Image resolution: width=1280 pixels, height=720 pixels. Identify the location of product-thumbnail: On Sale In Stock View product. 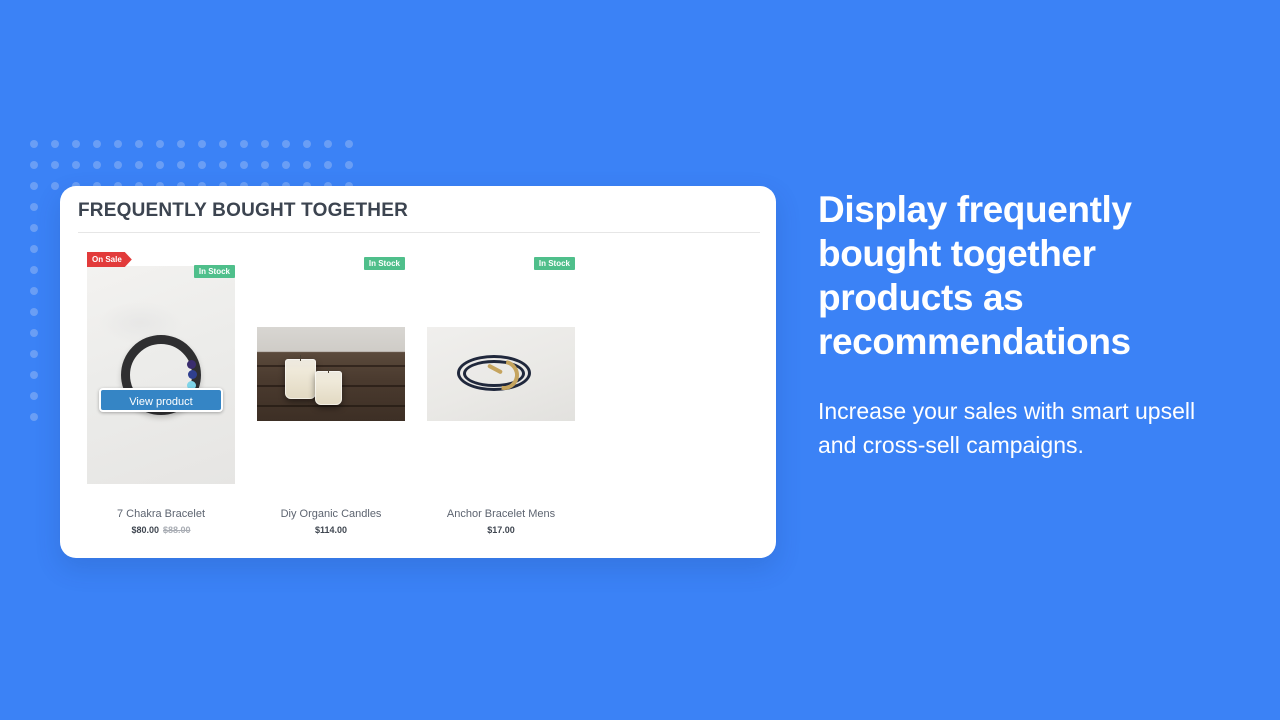
(161, 375).